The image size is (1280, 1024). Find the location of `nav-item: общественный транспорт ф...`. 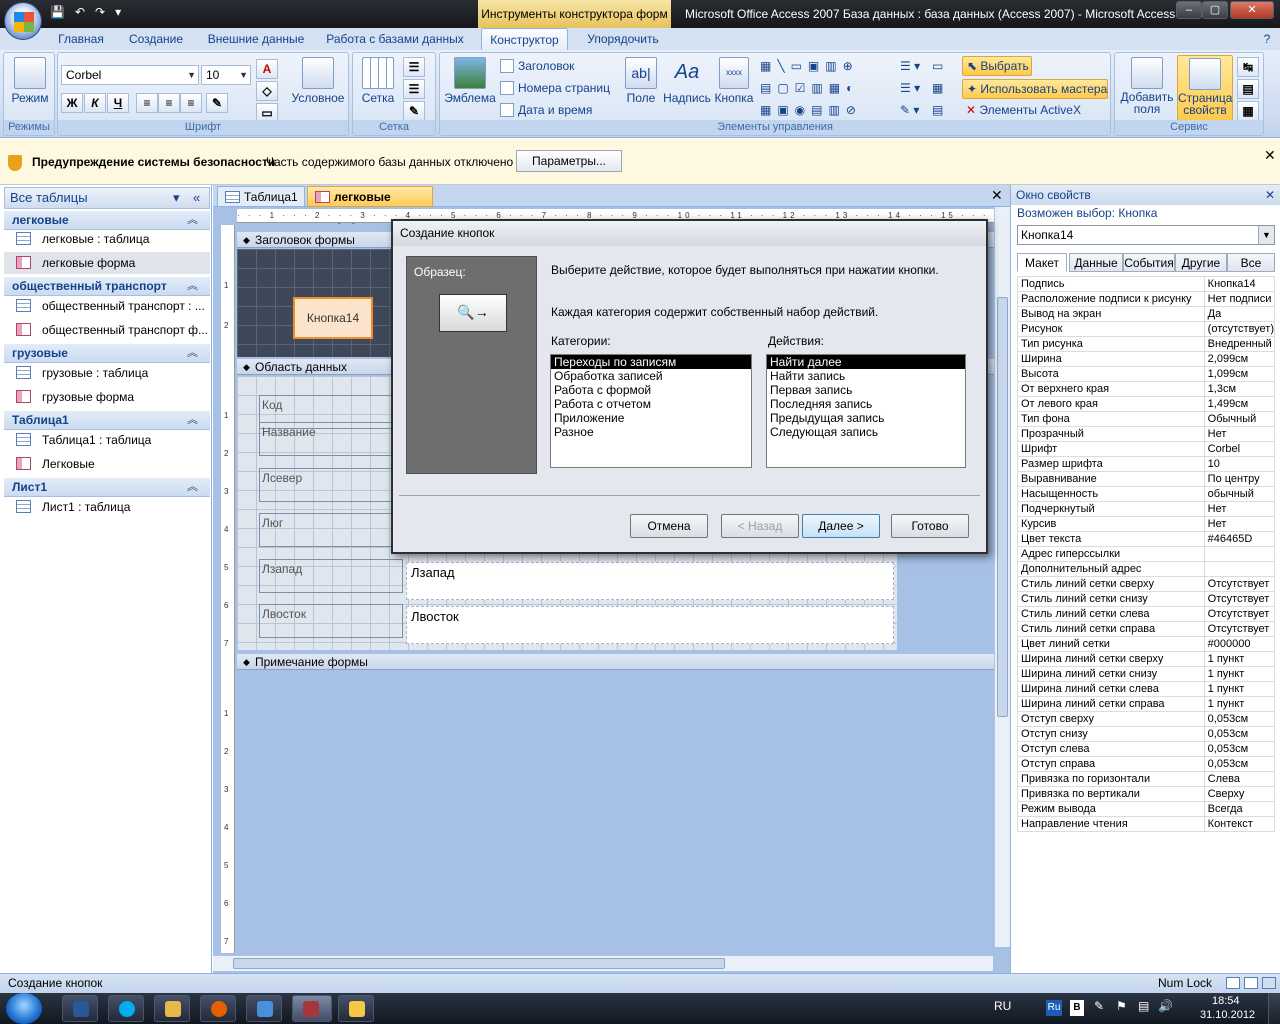

nav-item: общественный транспорт ф... is located at coordinates (107, 330).